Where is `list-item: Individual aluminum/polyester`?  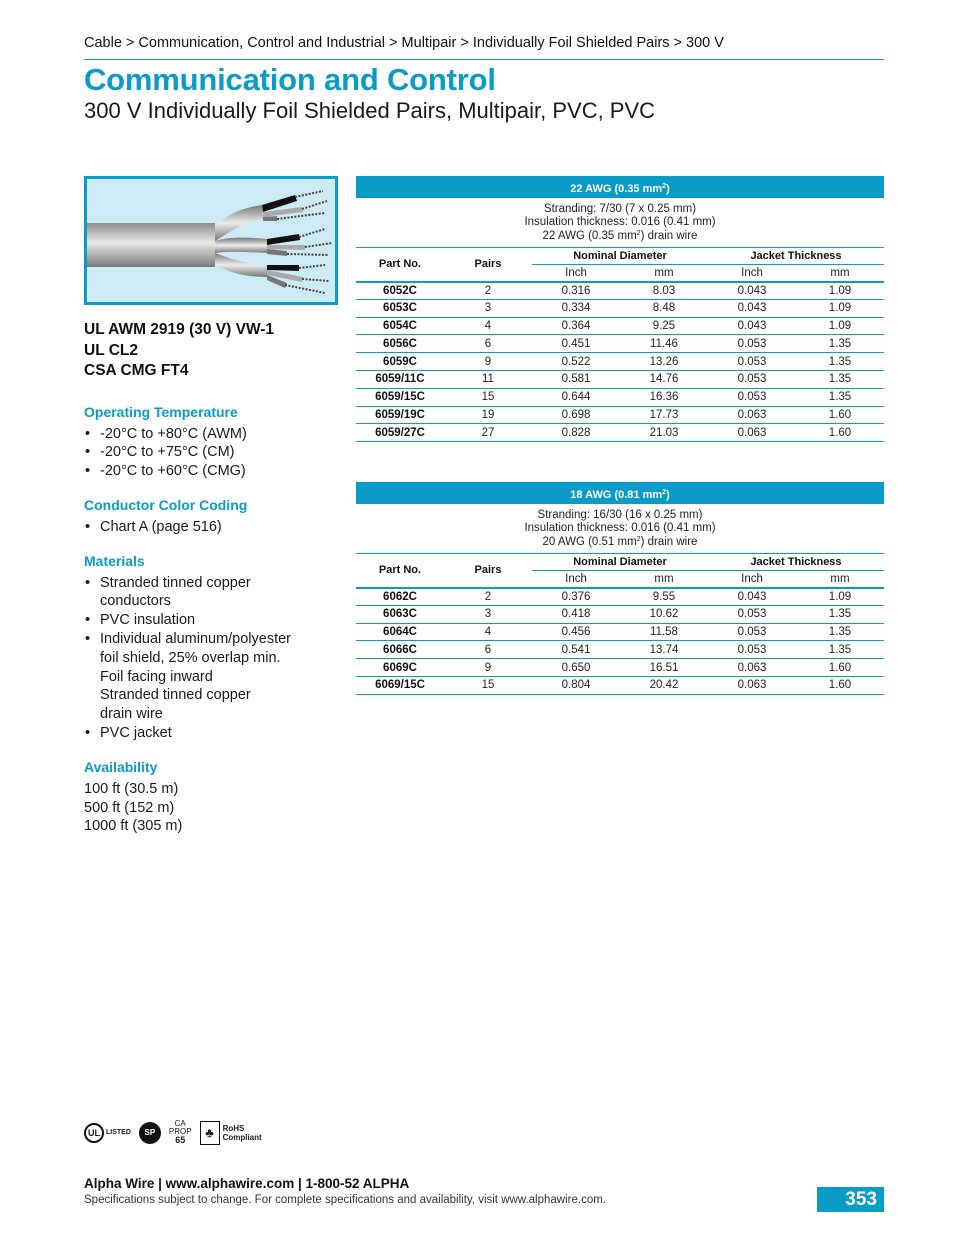 list-item: Individual aluminum/polyester is located at coordinates (211, 639).